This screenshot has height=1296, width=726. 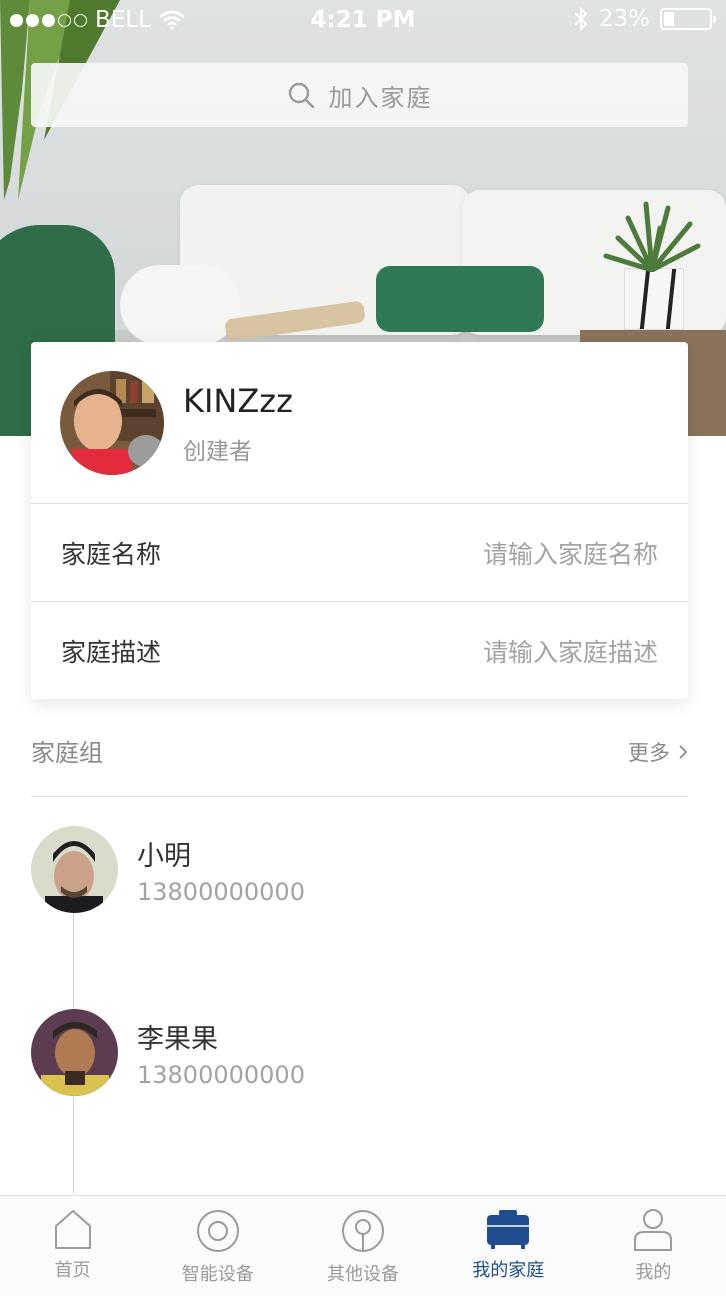 I want to click on tab-other-devices-label: 其他设备, so click(x=363, y=1274).